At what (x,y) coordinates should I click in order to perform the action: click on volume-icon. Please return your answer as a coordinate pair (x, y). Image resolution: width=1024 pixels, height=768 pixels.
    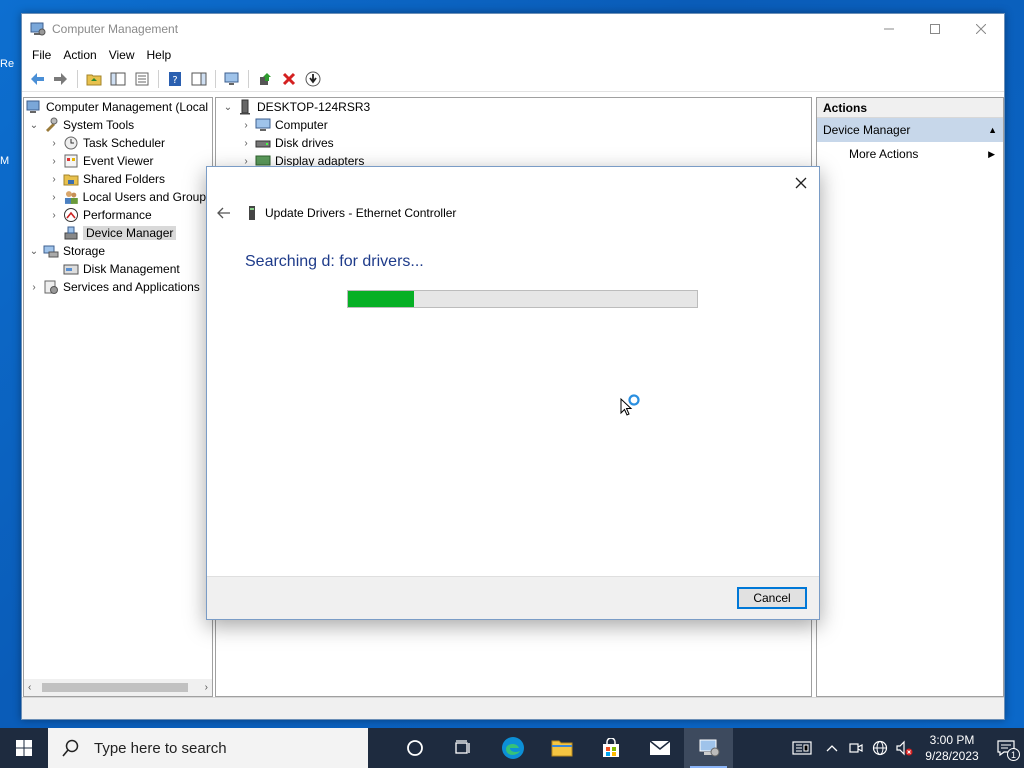
    Looking at the image, I should click on (904, 748).